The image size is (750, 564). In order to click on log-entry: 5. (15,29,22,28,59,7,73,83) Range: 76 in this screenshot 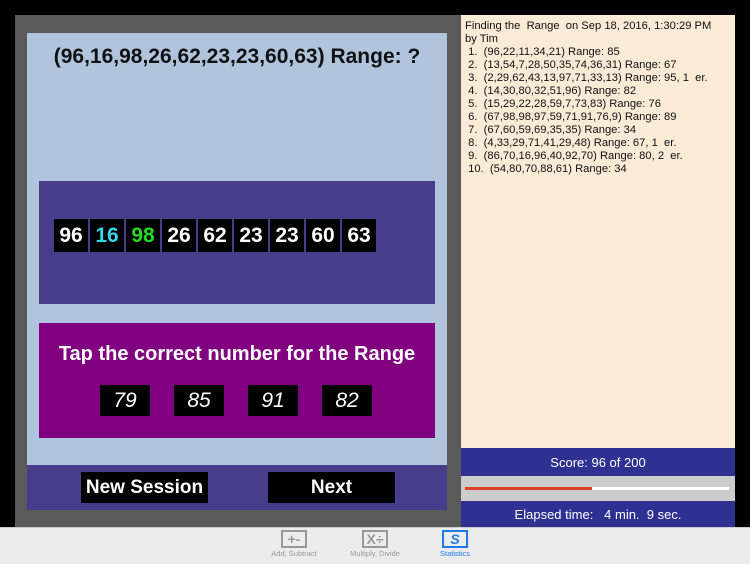, I will do `click(563, 104)`.